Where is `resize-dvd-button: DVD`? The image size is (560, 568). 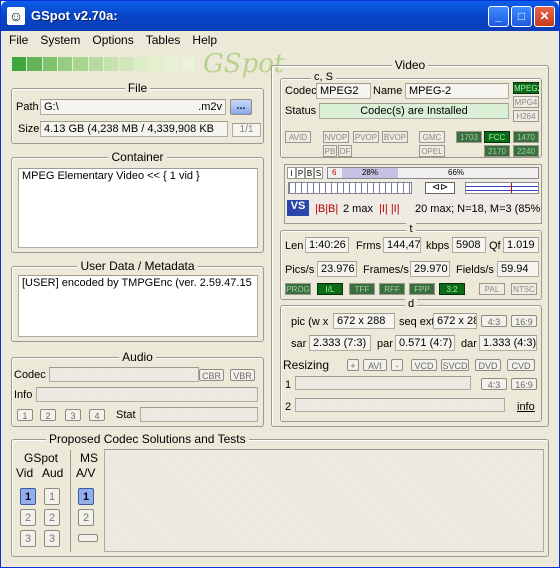 resize-dvd-button: DVD is located at coordinates (488, 365).